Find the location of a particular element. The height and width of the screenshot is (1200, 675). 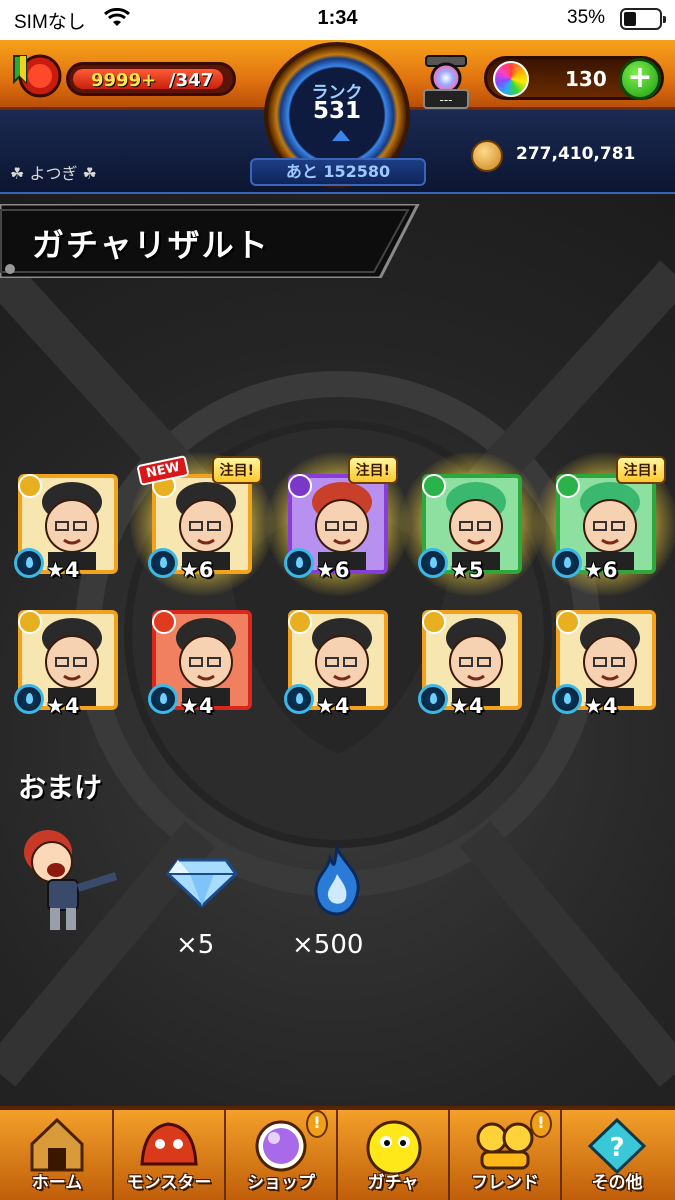

monster-result-card: ★6 注目! NEW is located at coordinates (202, 524).